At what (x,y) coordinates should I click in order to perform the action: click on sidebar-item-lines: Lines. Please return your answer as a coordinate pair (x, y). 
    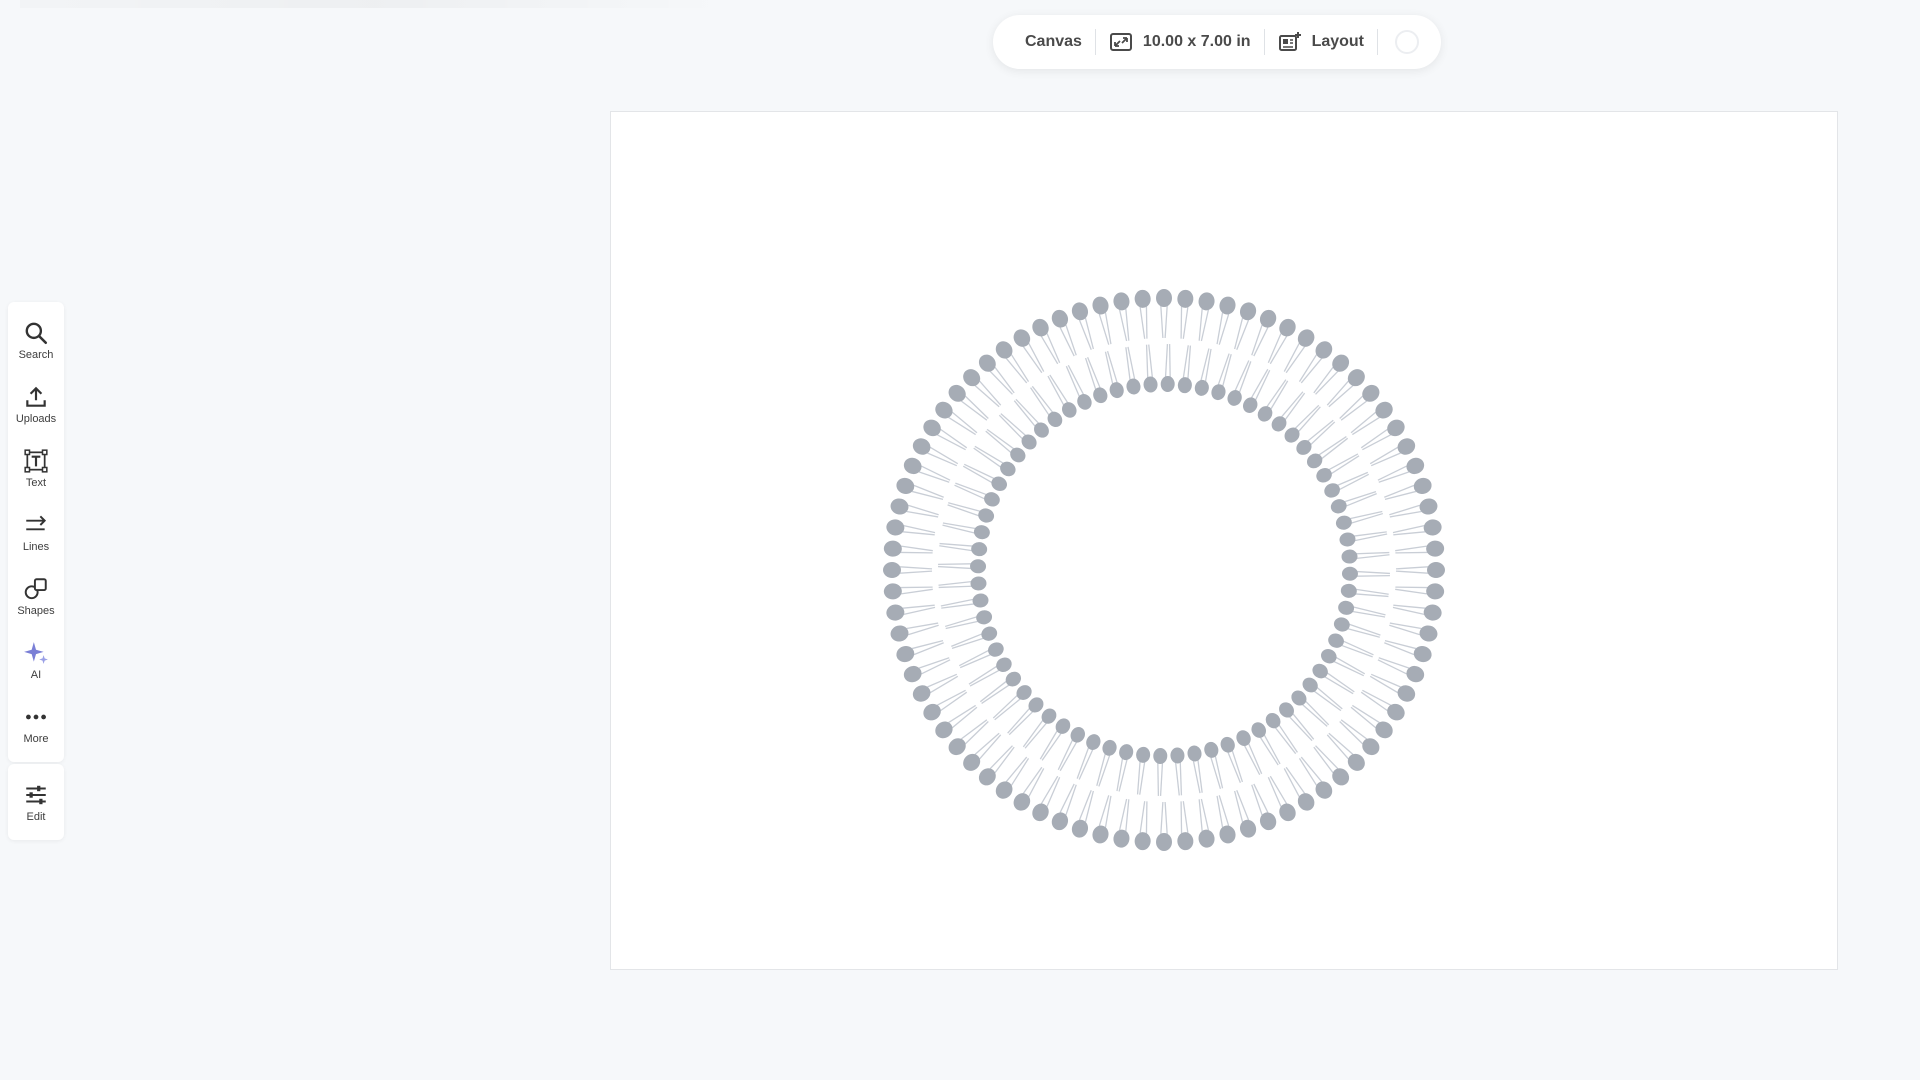
    Looking at the image, I should click on (36, 532).